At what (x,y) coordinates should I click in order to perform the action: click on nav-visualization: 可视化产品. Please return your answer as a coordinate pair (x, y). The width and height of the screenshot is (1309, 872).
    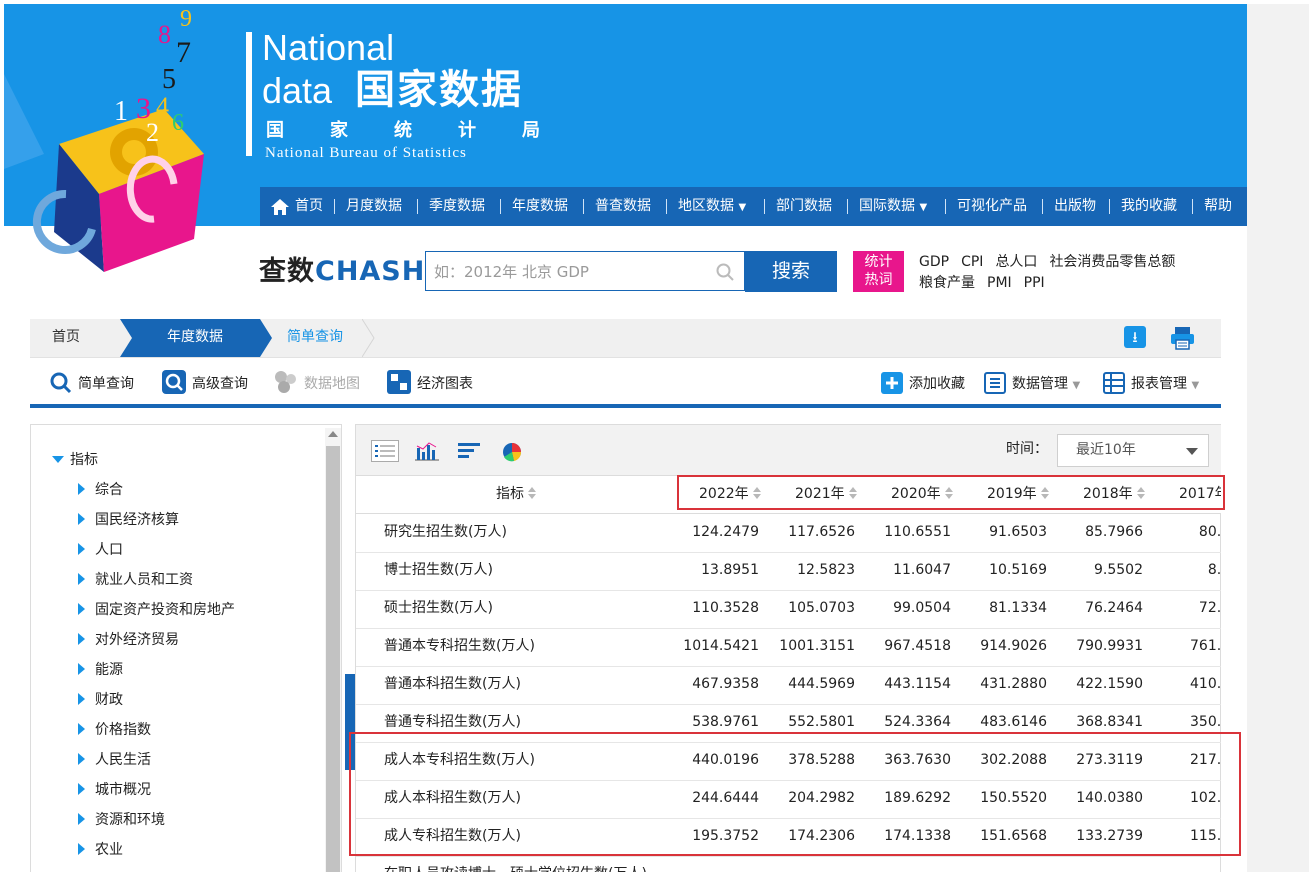
    Looking at the image, I should click on (992, 206).